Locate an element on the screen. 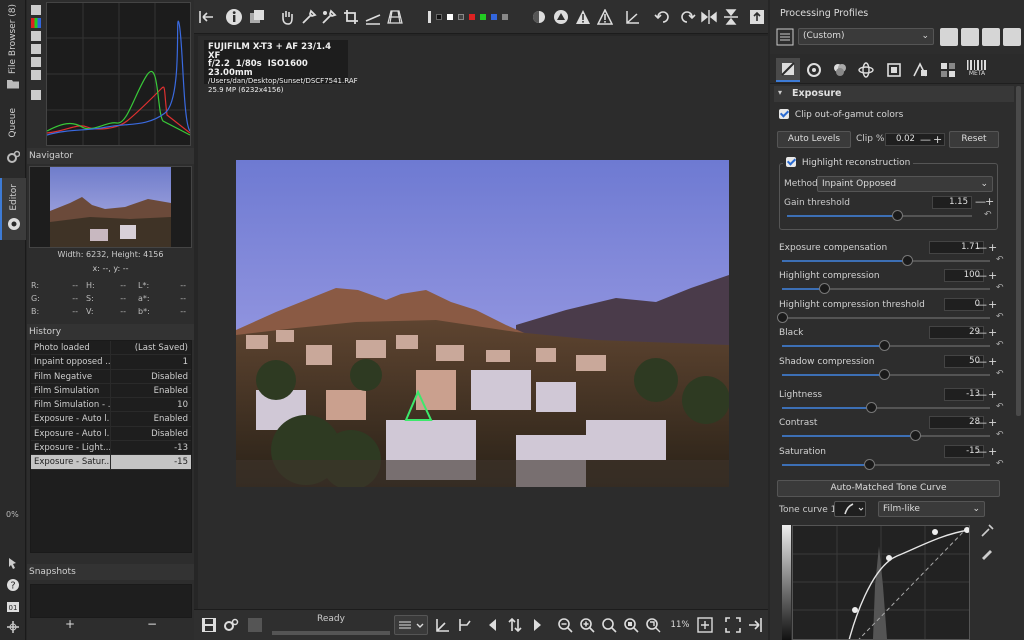  curve-picker-icon is located at coordinates (987, 531).